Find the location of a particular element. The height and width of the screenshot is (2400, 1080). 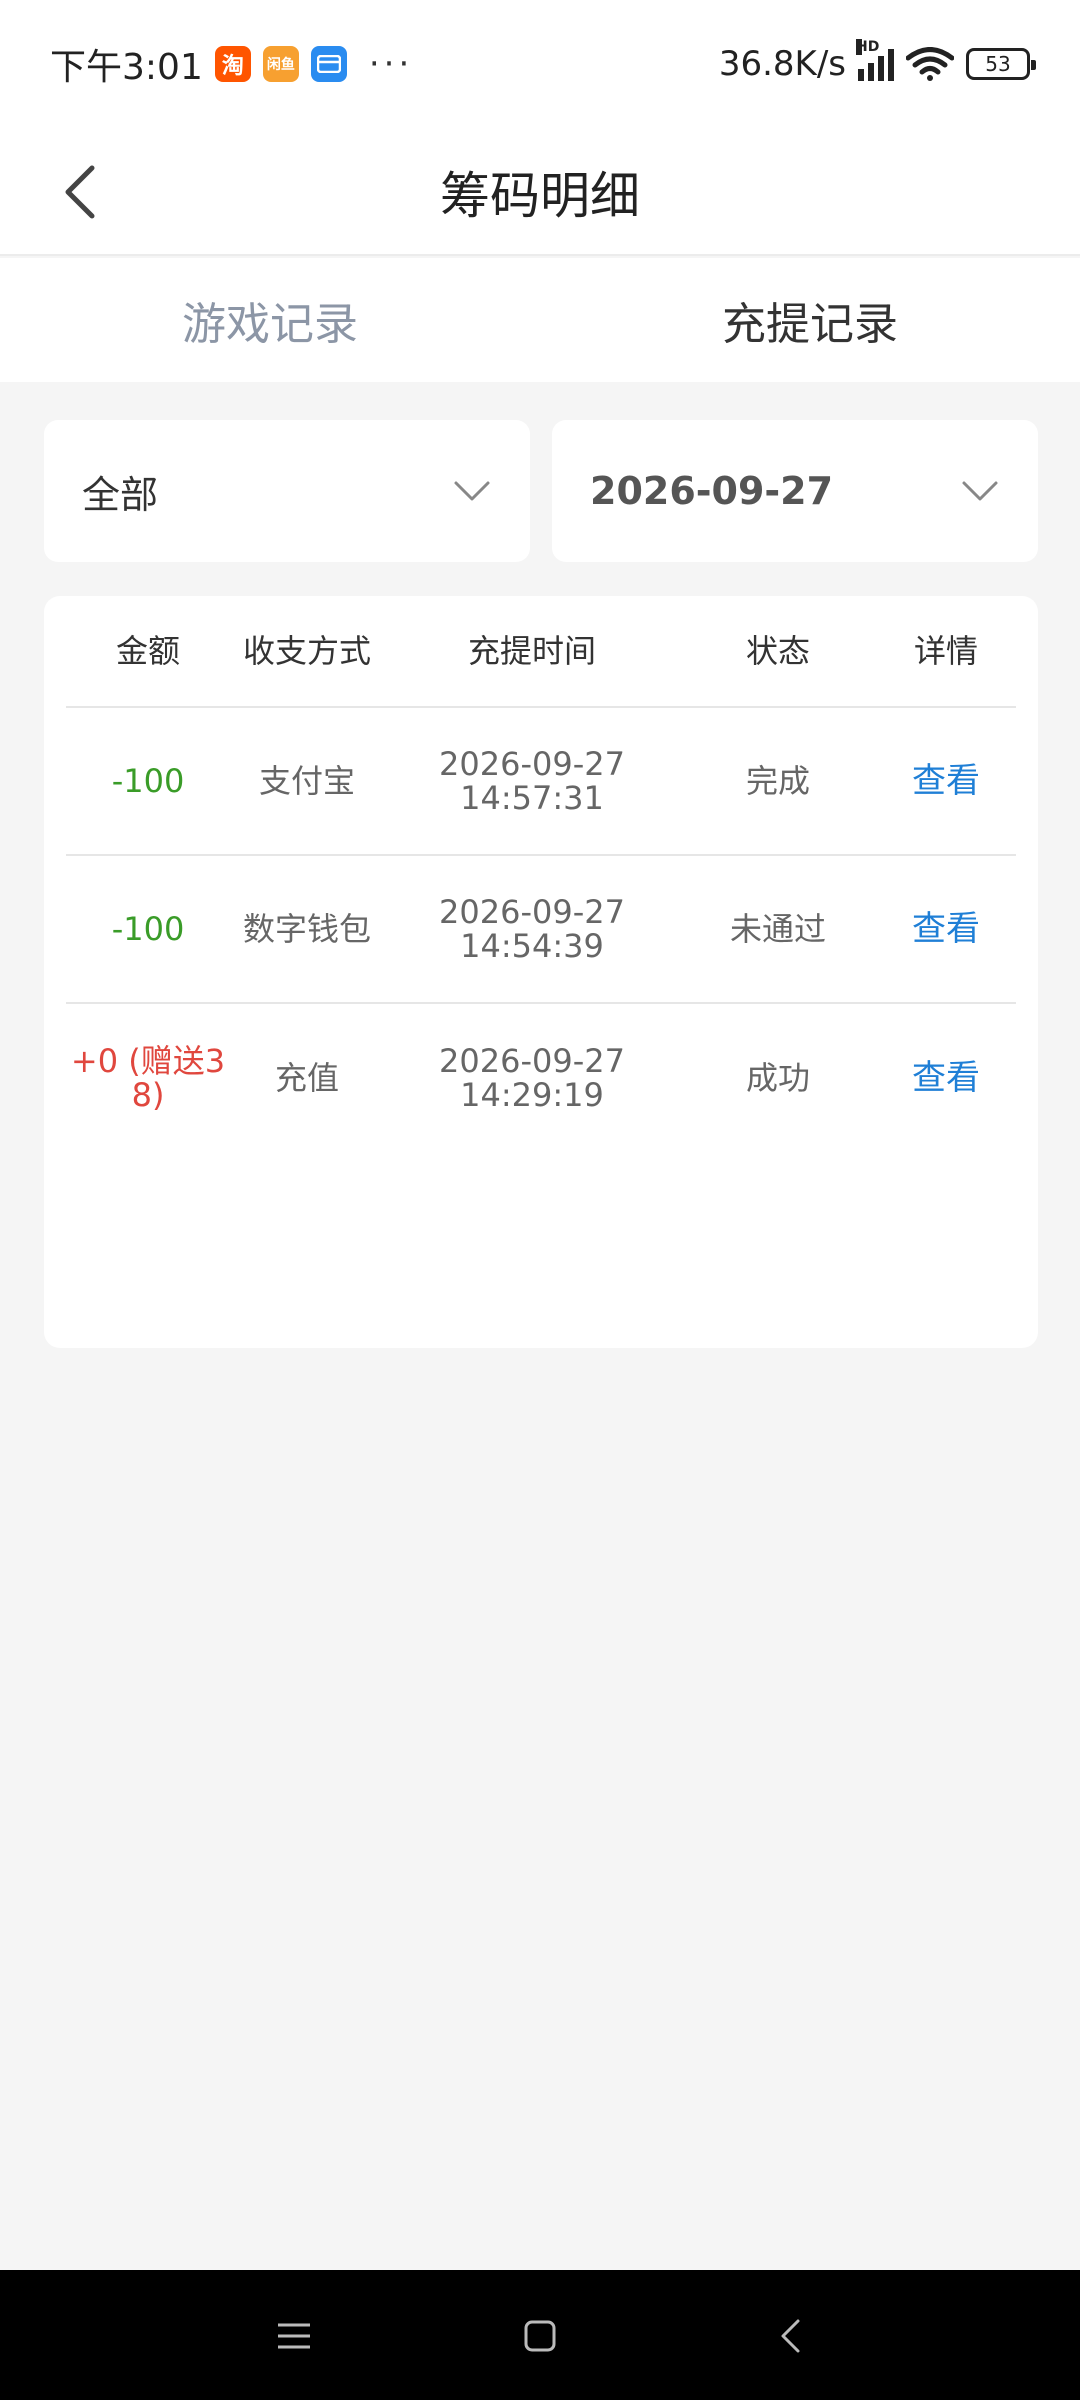

status-app-icons: 淘 闲鱼 is located at coordinates (280, 64).